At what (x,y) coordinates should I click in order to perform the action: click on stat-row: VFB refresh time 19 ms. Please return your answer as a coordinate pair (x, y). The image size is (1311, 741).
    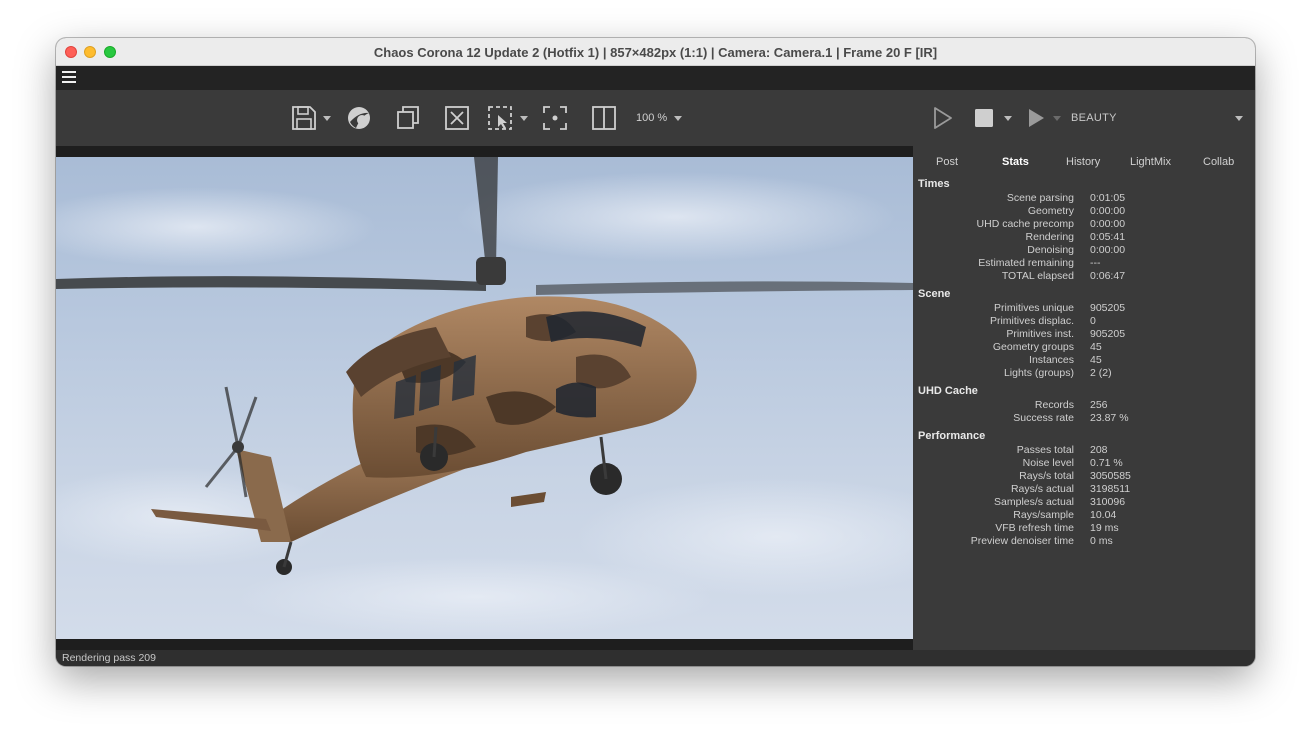
    Looking at the image, I should click on (1084, 528).